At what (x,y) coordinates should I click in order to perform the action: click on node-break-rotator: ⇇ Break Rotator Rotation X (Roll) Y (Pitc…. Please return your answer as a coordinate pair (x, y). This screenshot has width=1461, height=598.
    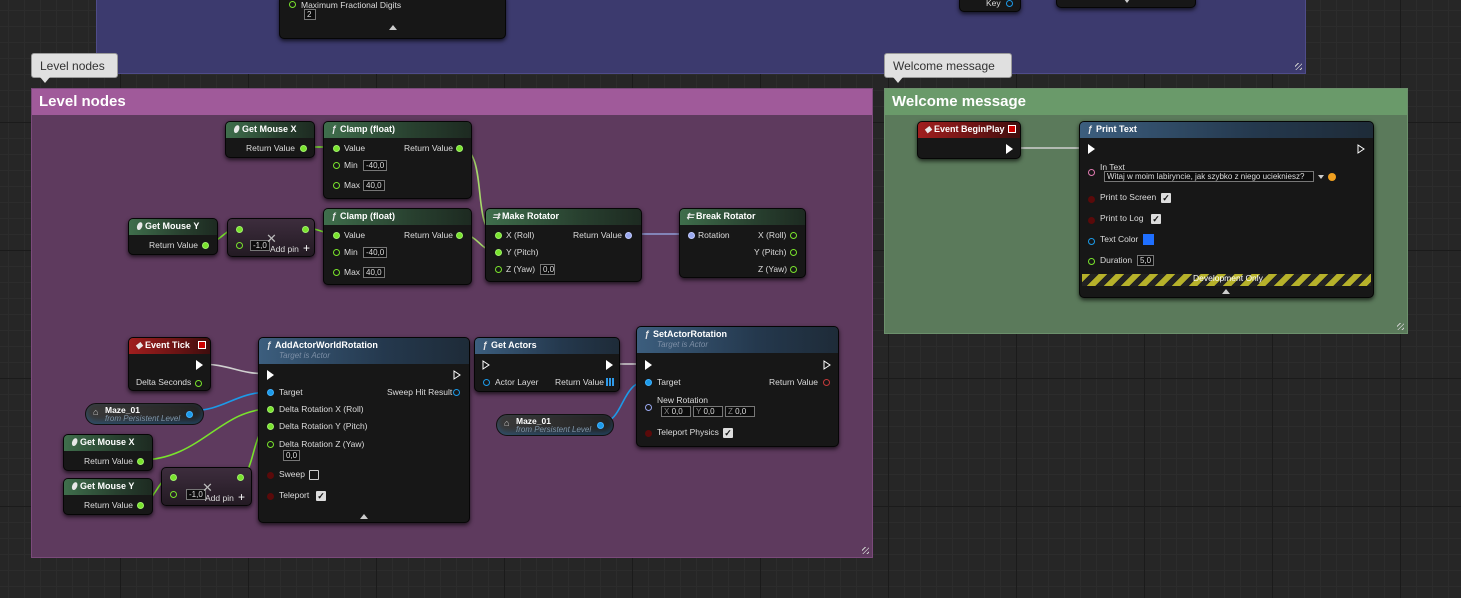
    Looking at the image, I should click on (742, 243).